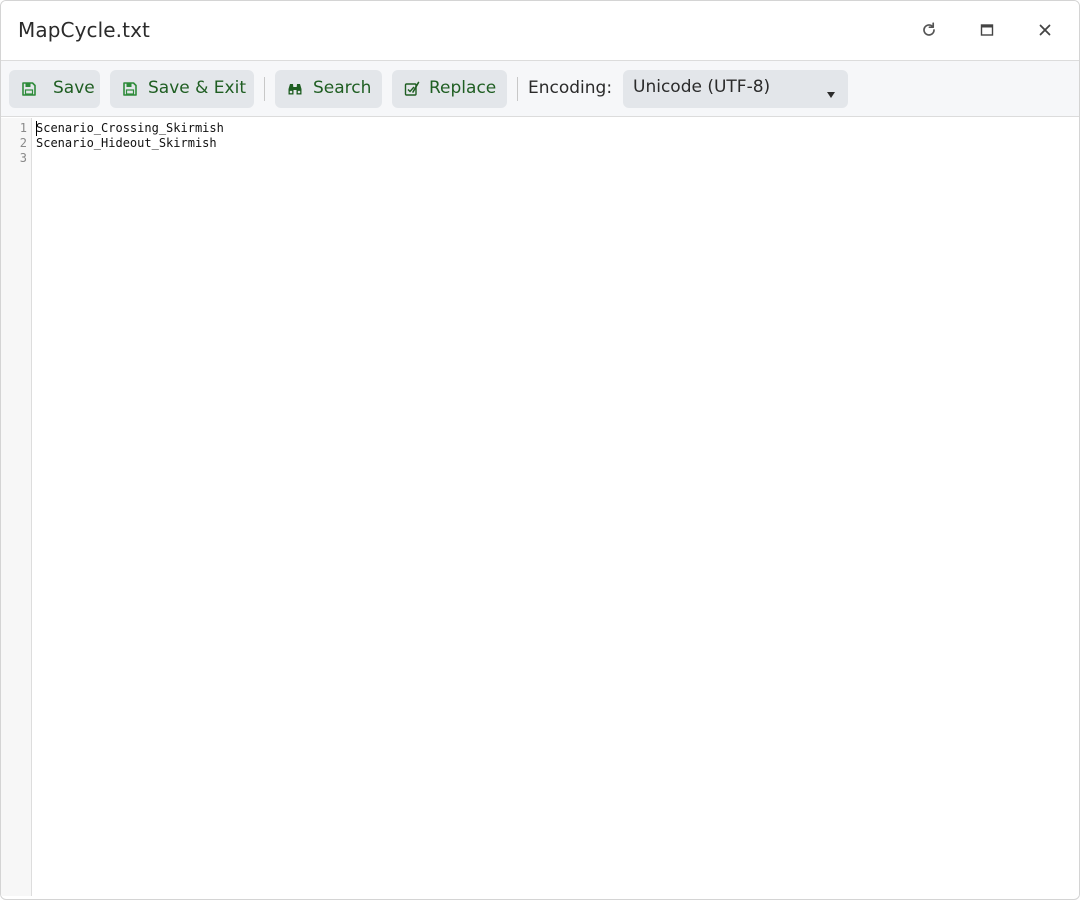  I want to click on close-icon, so click(1045, 30).